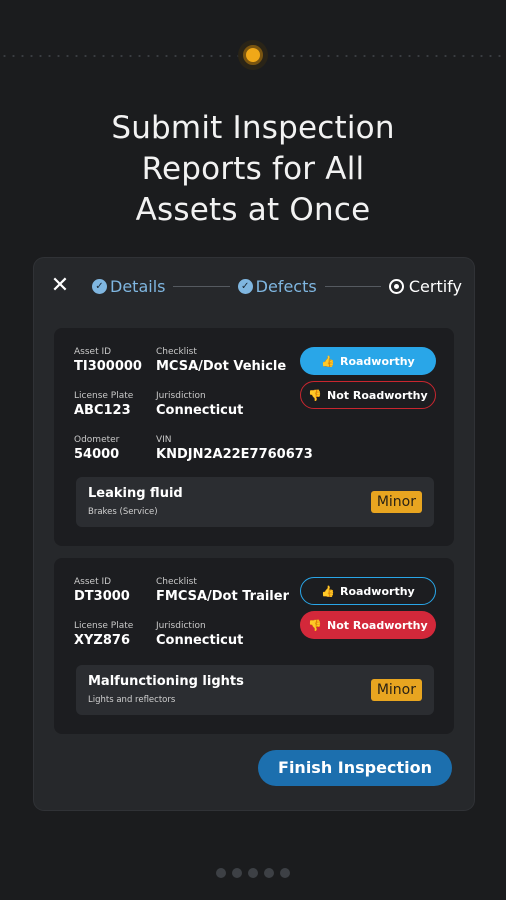 This screenshot has height=900, width=506. What do you see at coordinates (164, 440) in the screenshot?
I see `vin-label: VIN` at bounding box center [164, 440].